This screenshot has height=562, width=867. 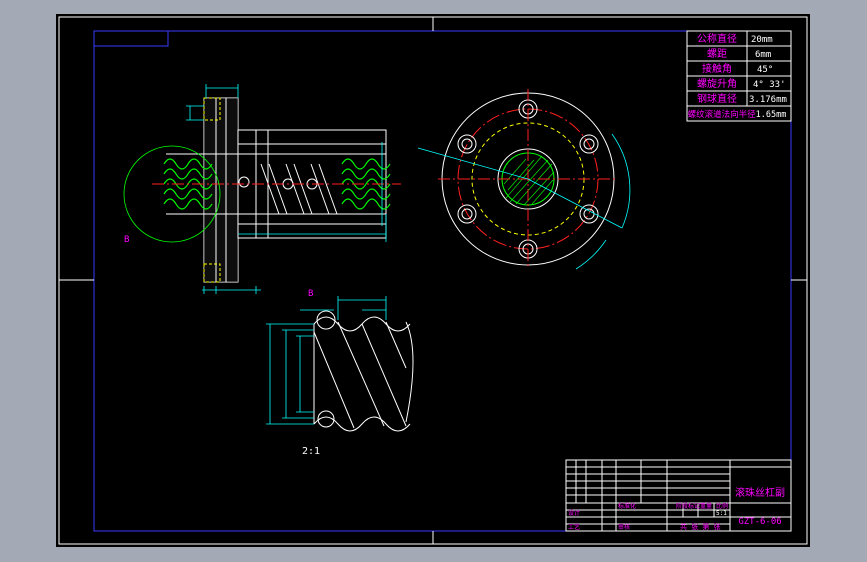 I want to click on approve-label: 审核, so click(x=624, y=527).